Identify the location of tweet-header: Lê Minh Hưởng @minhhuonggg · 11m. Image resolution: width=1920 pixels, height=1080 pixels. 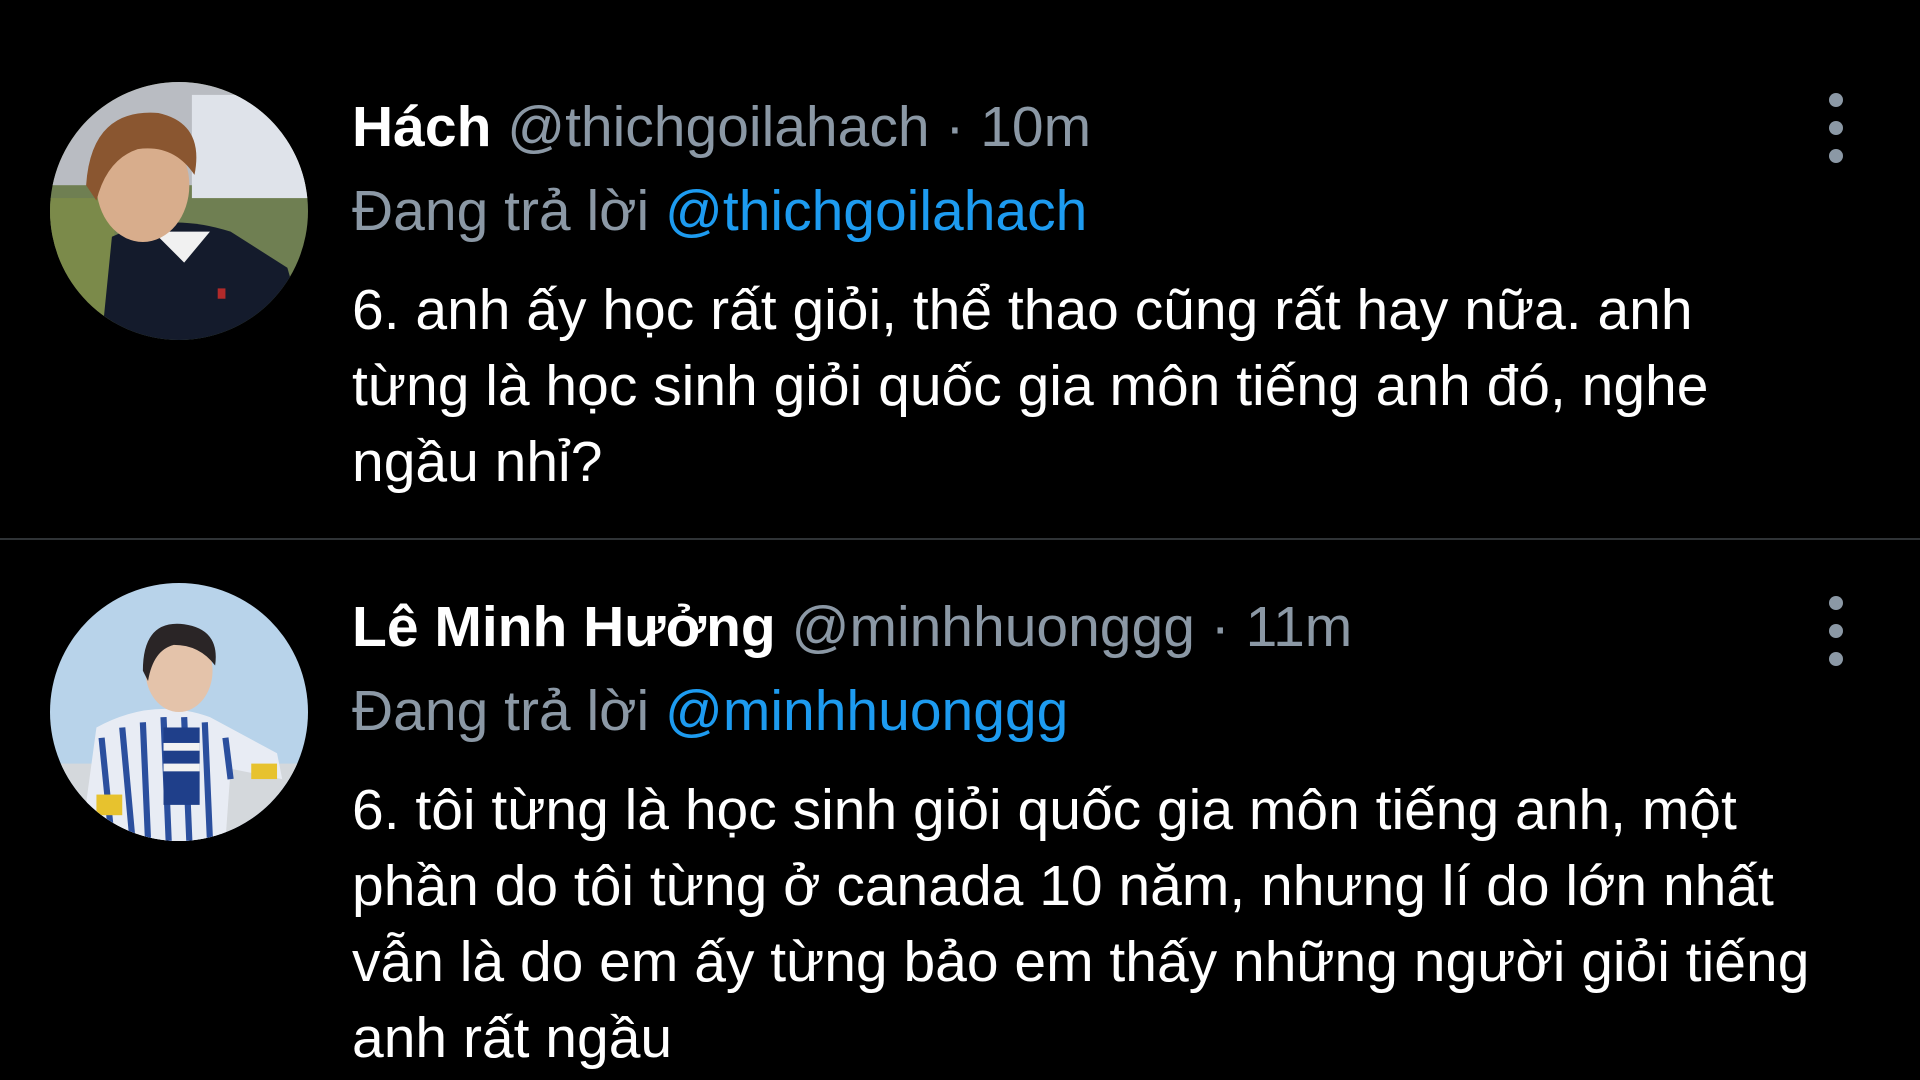
(1086, 627).